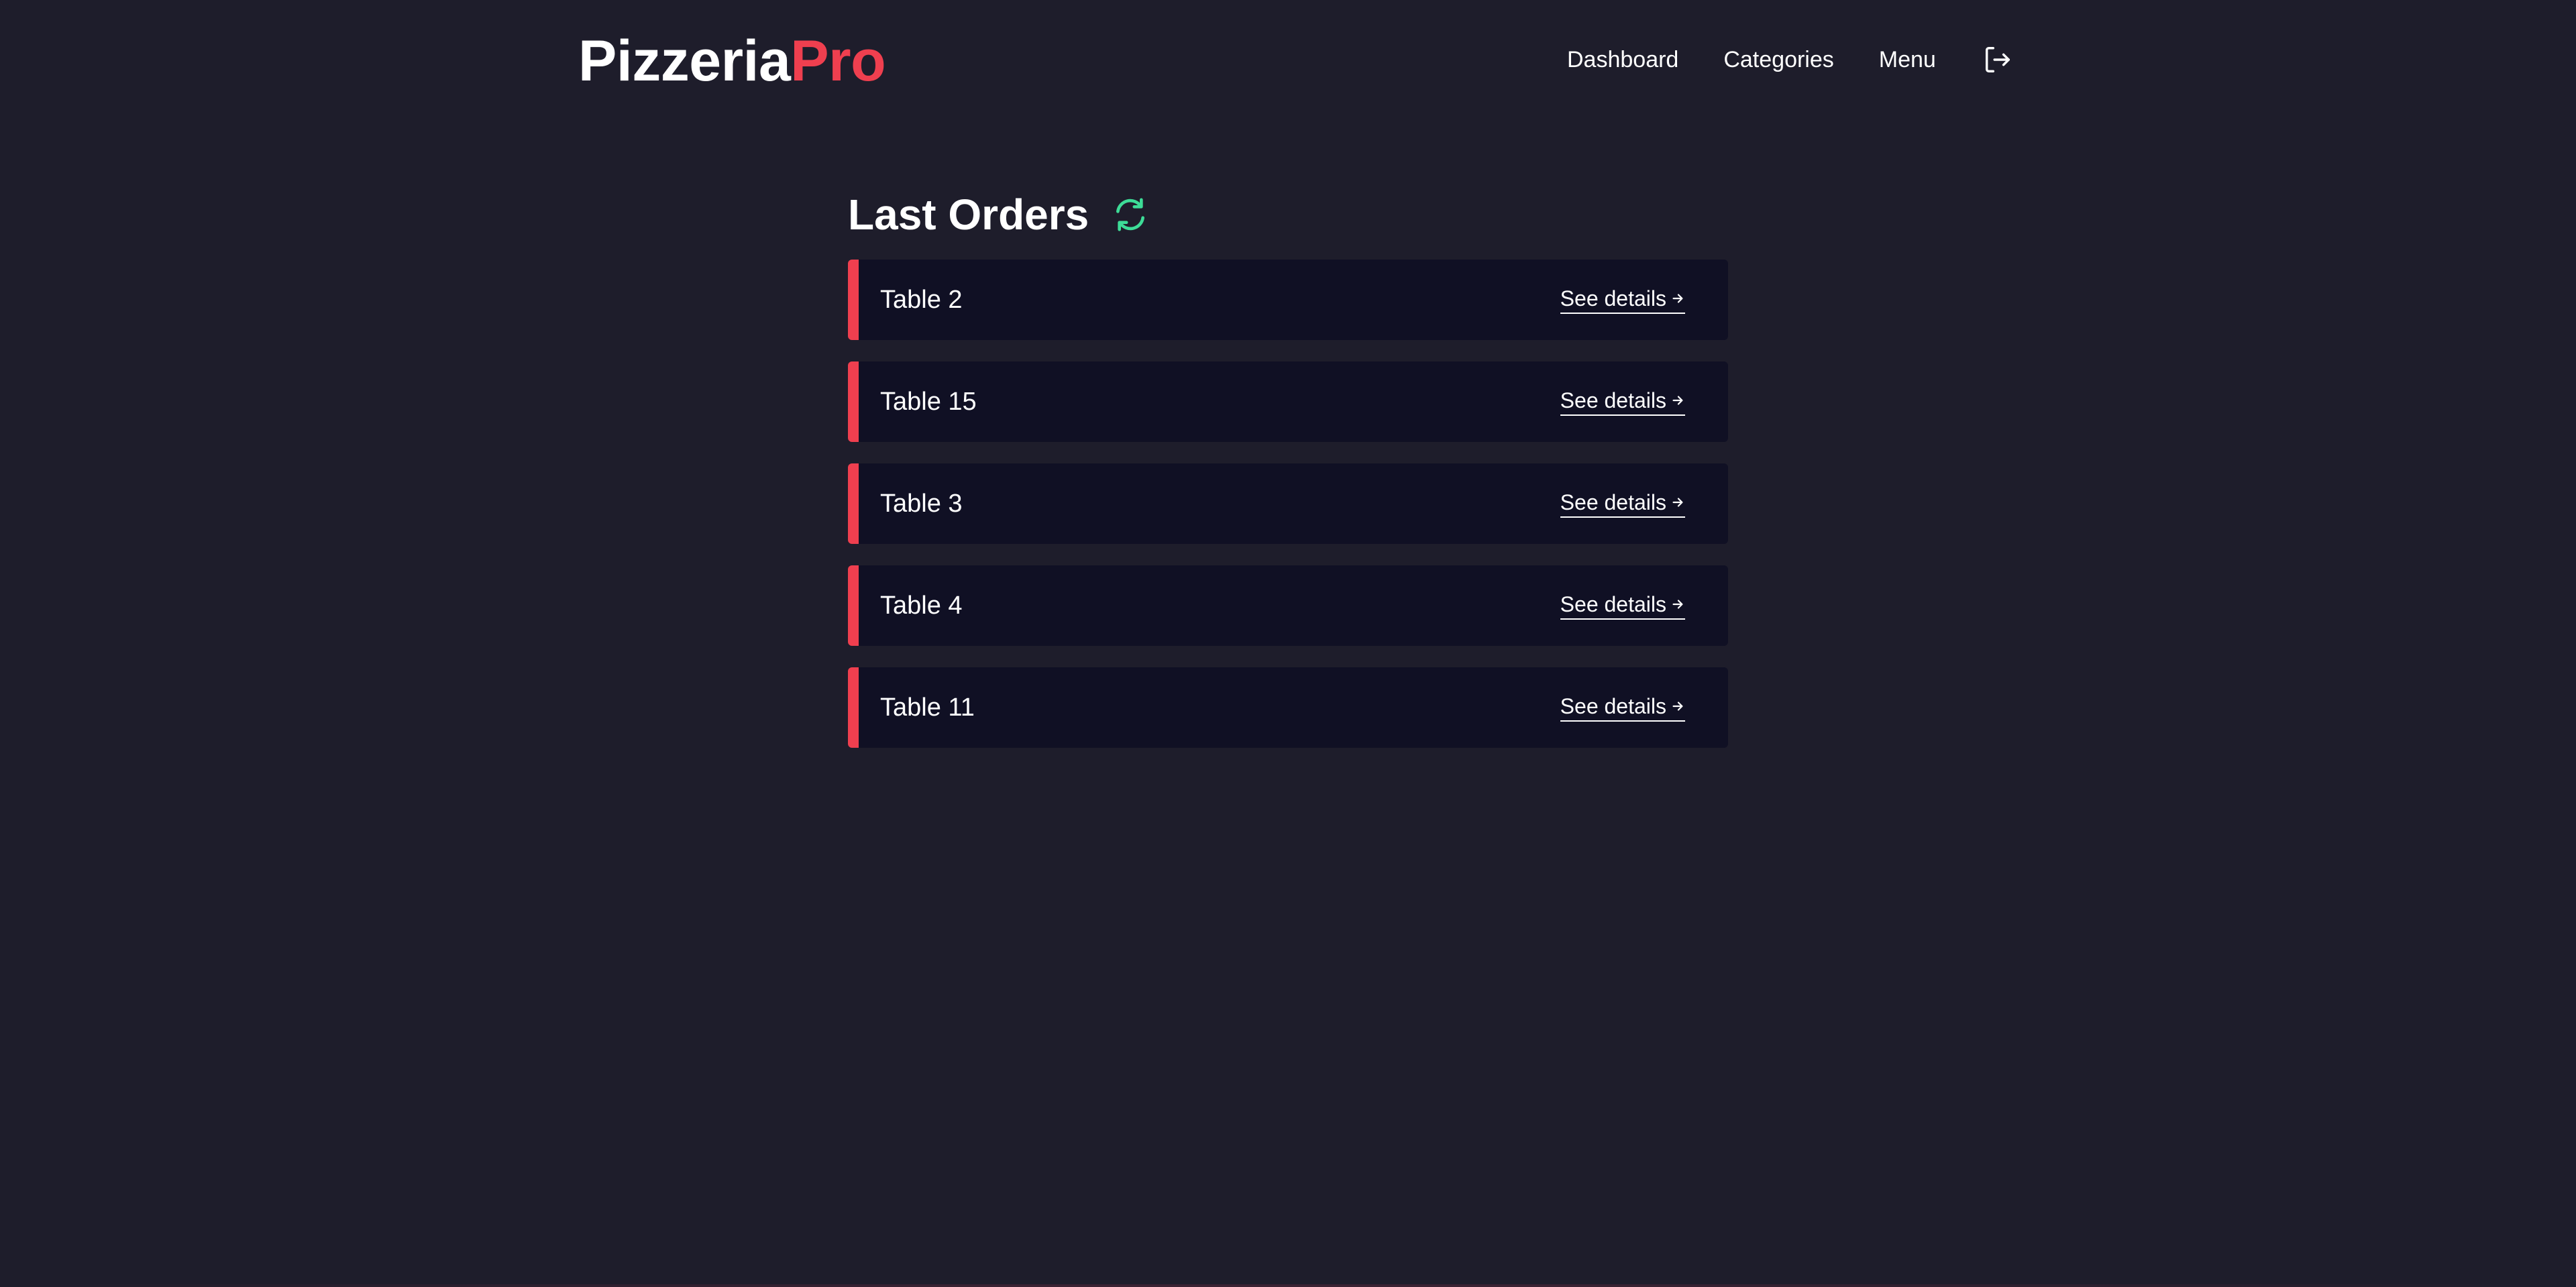  What do you see at coordinates (684, 61) in the screenshot?
I see `brand-name-main: Pizzeria` at bounding box center [684, 61].